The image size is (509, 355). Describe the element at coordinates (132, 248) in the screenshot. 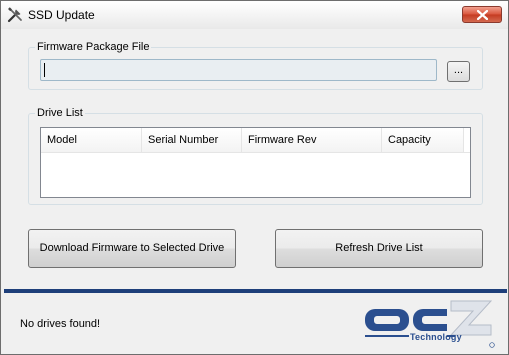

I see `download-firmware-button: Download Firmware to Selected Drive` at that location.